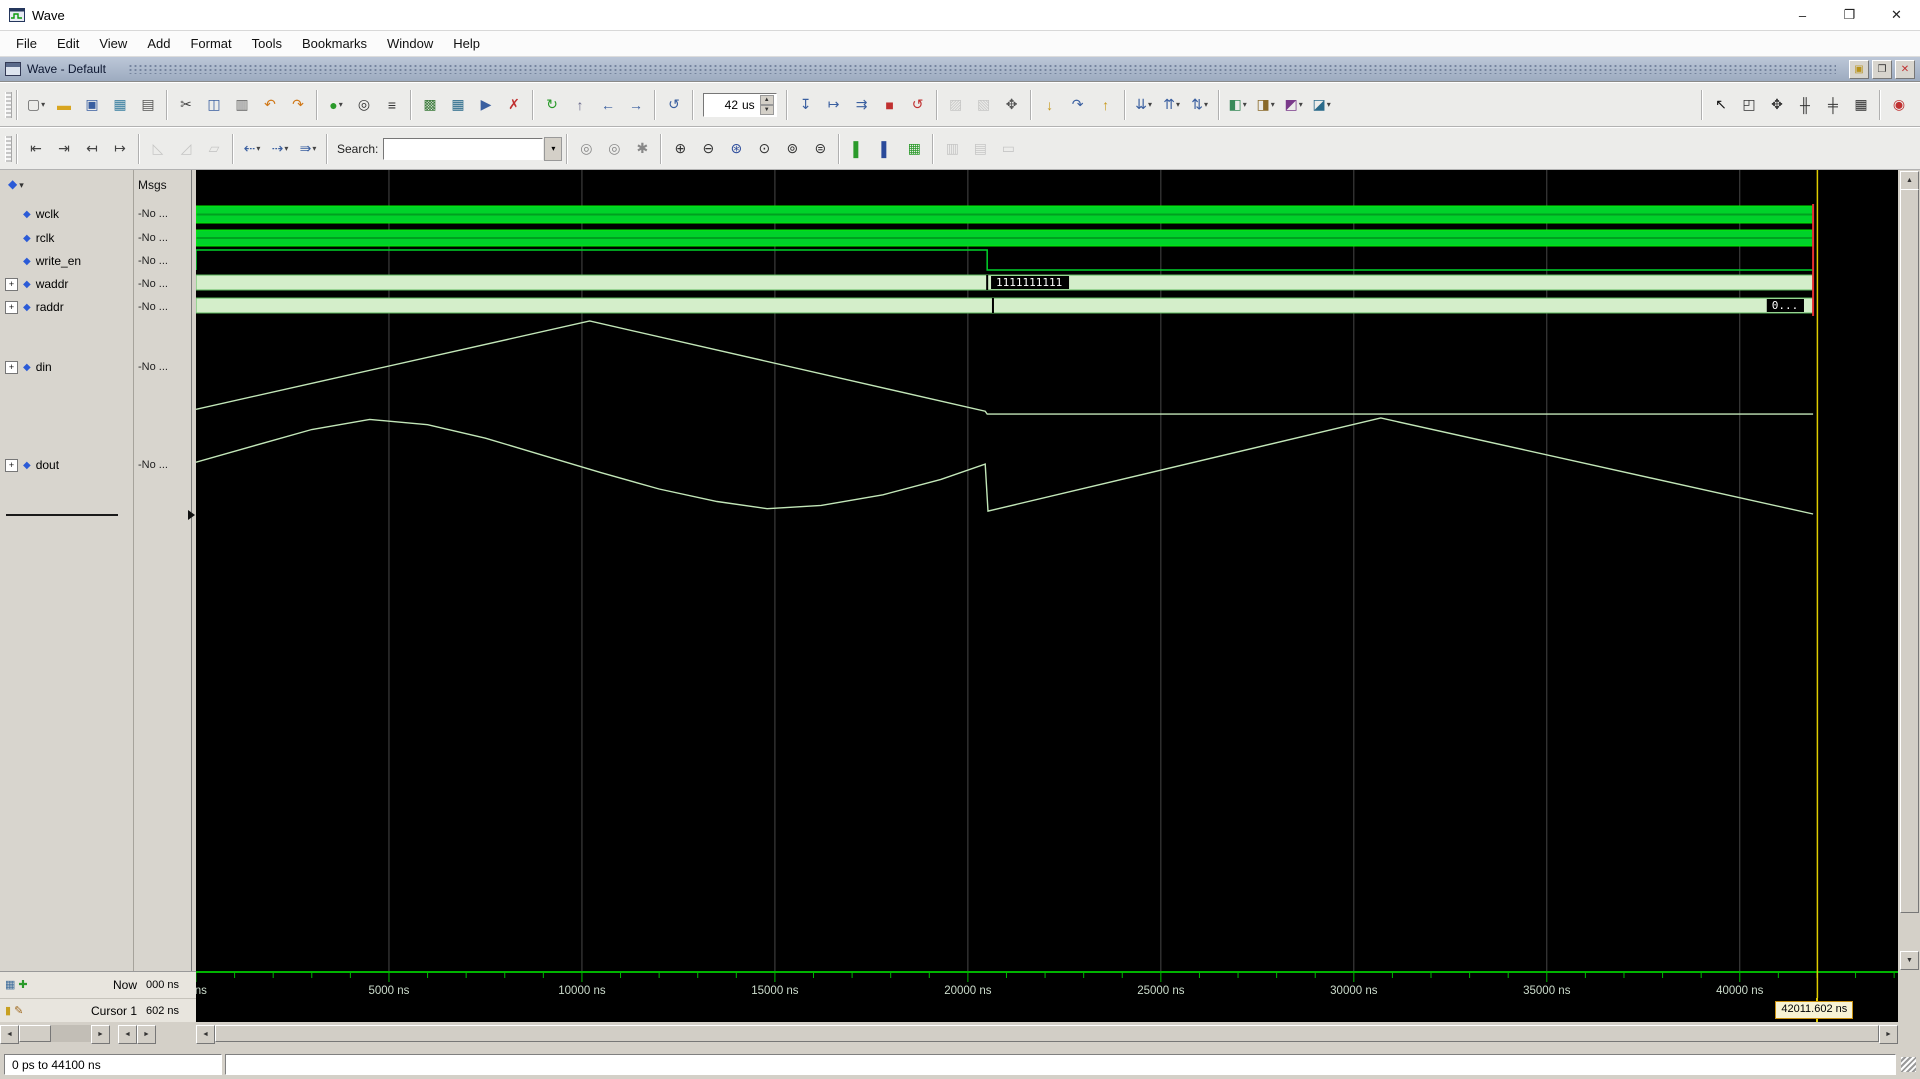  I want to click on pane-drag-handle, so click(981, 69).